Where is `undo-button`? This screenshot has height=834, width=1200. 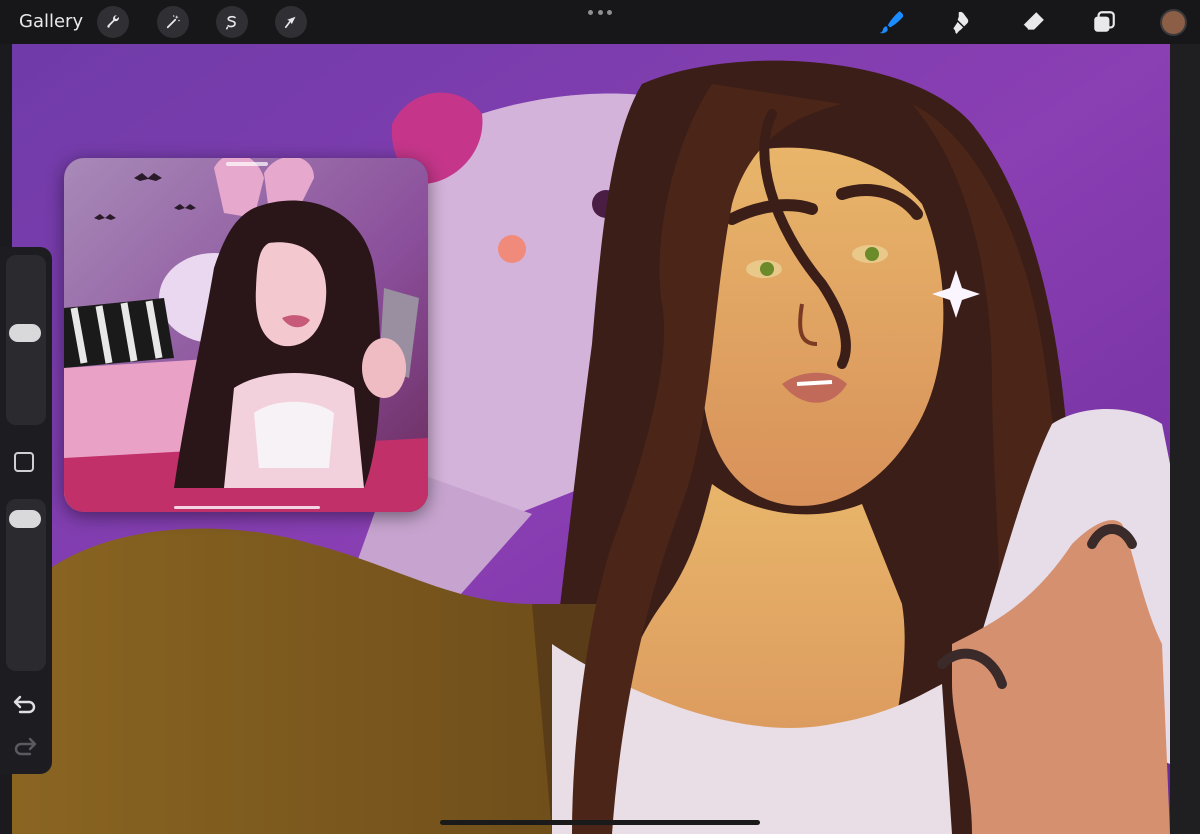
undo-button is located at coordinates (25, 705).